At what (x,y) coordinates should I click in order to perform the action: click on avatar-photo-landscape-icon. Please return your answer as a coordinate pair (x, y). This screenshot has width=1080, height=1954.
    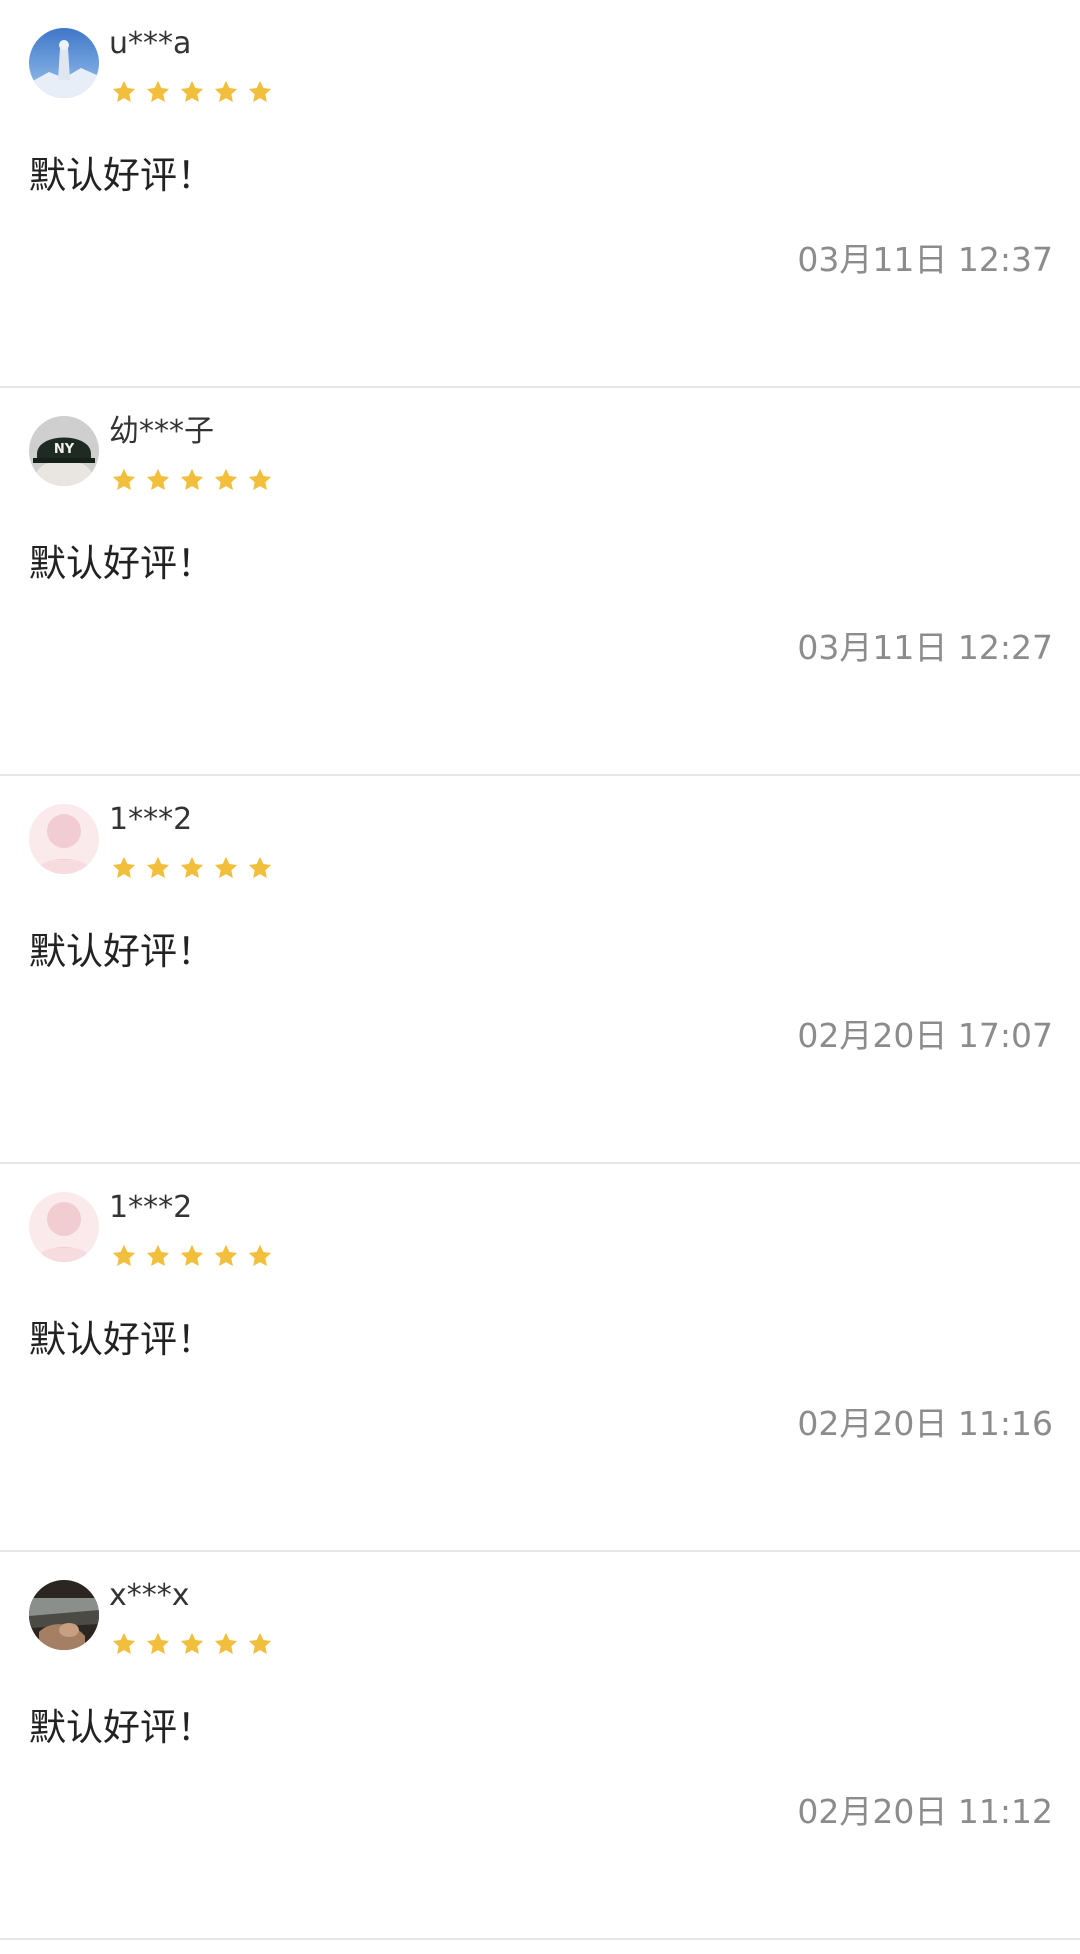
    Looking at the image, I should click on (64, 63).